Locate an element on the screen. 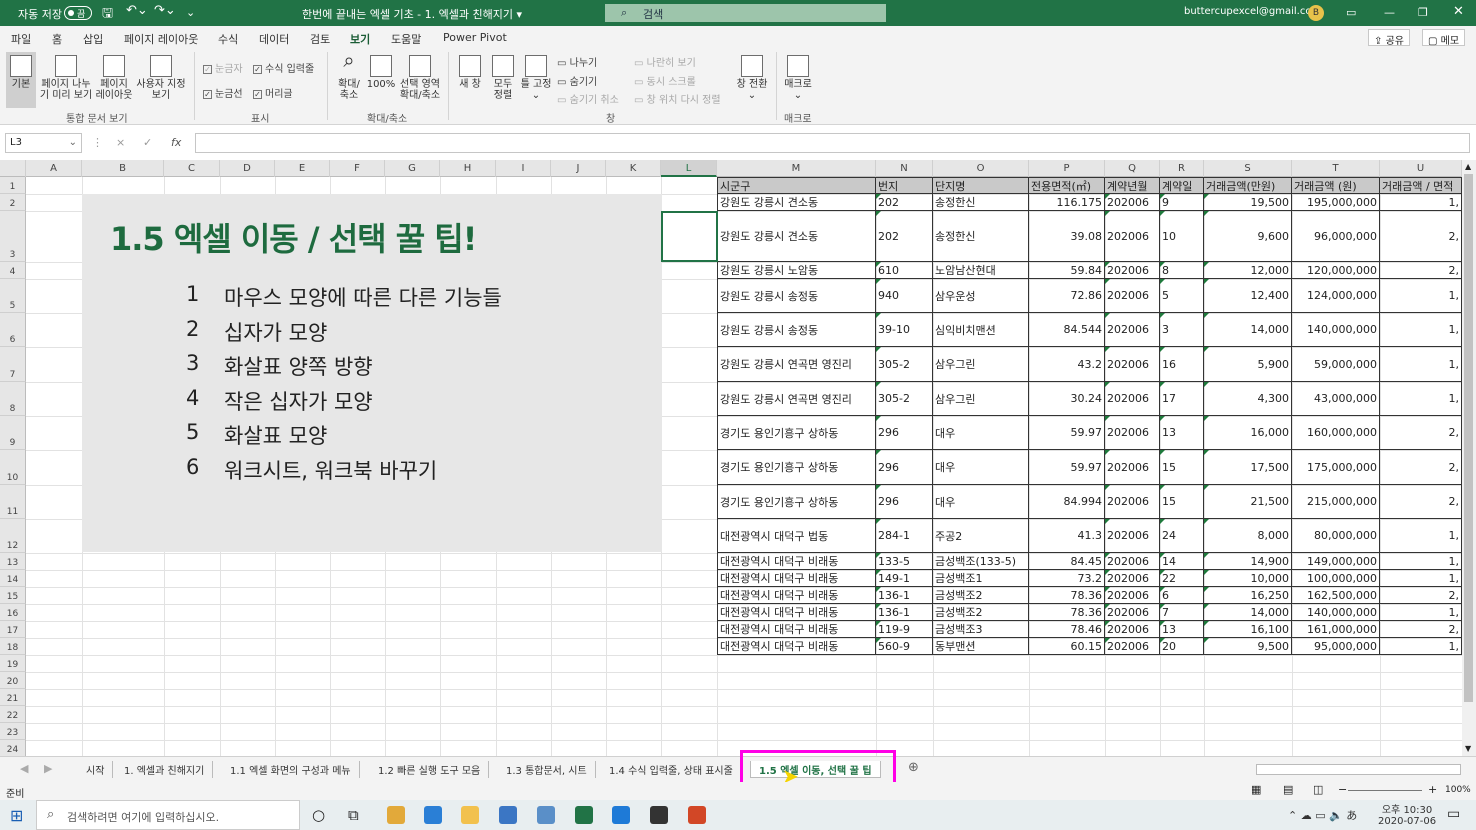 The width and height of the screenshot is (1476, 830). table-header-cell: 거래금액 / 면적 is located at coordinates (1421, 185).